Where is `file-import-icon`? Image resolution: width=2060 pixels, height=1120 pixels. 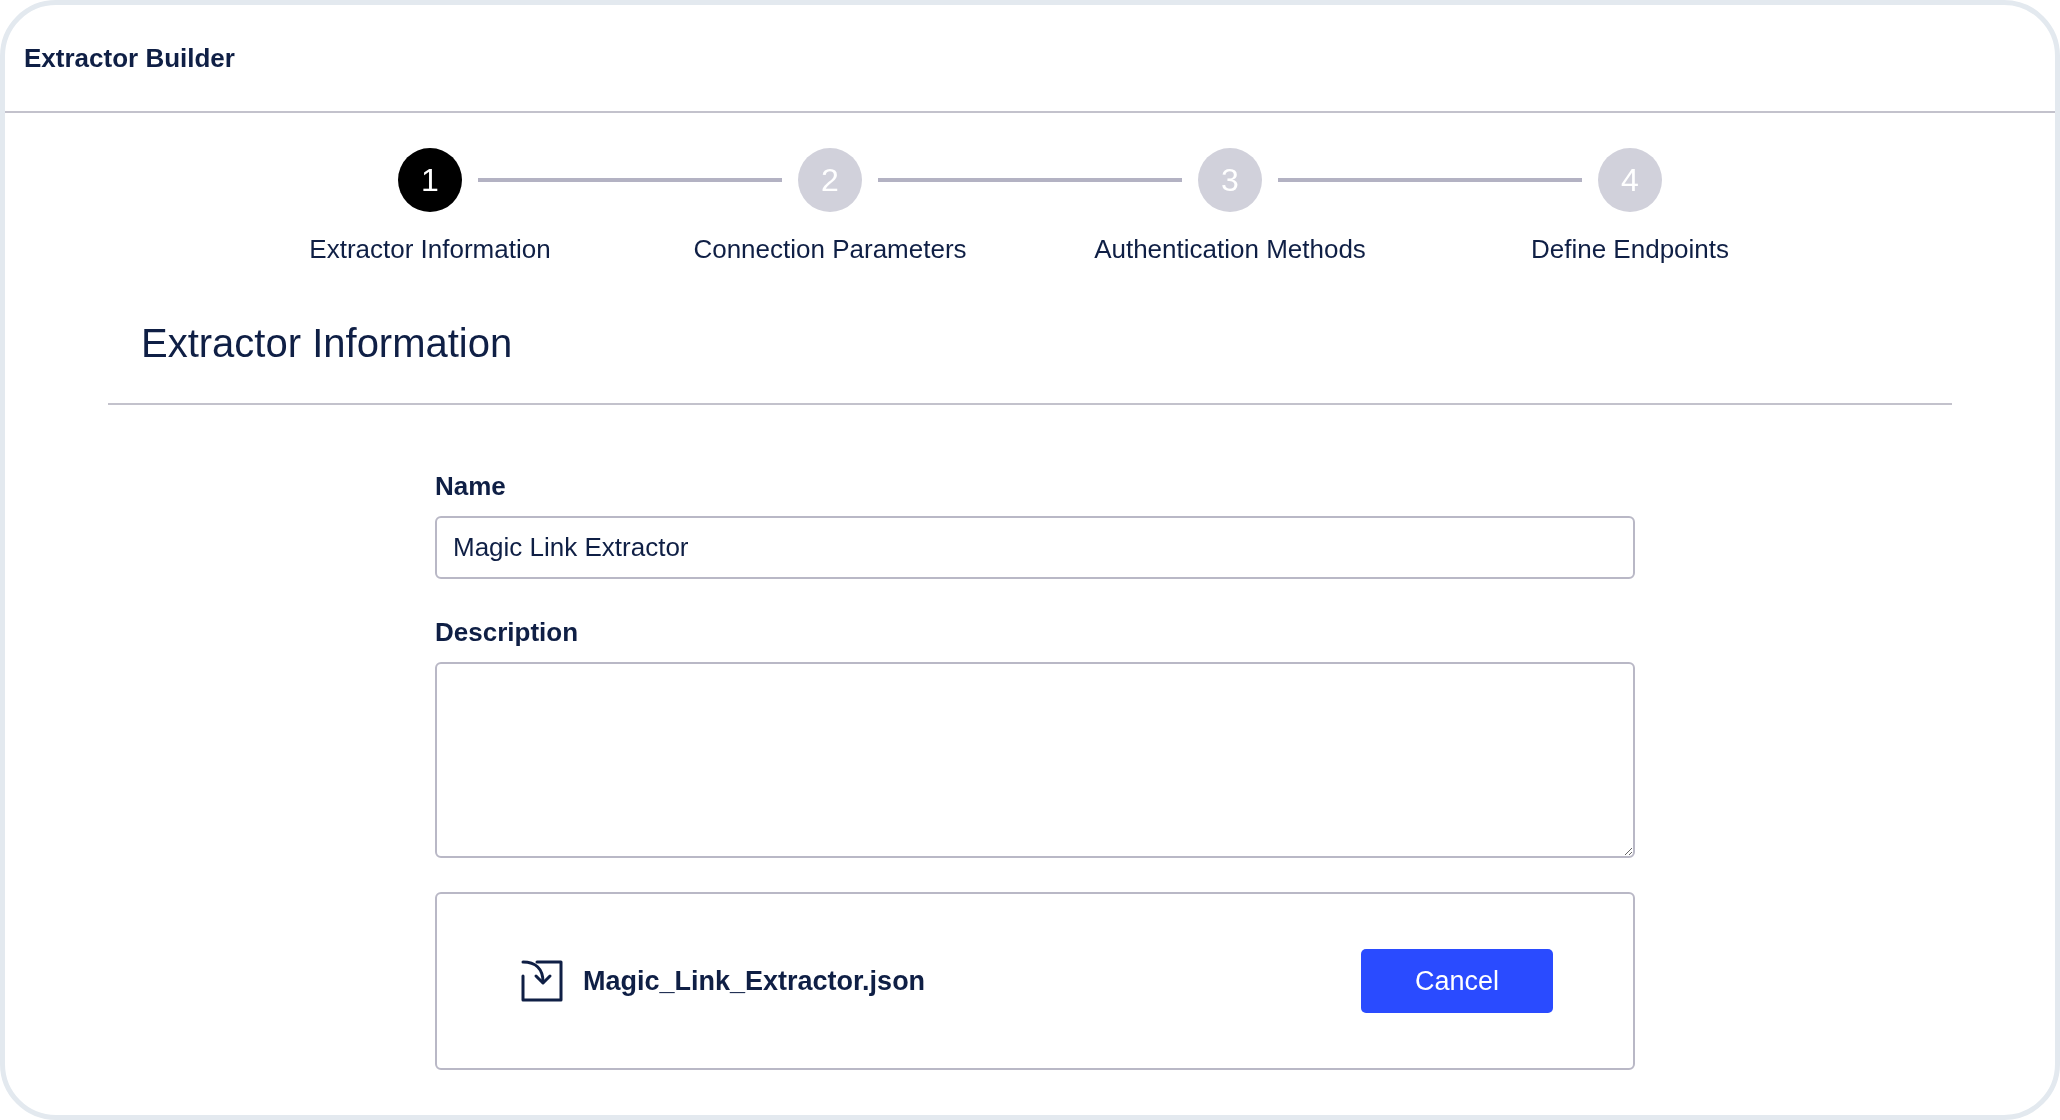 file-import-icon is located at coordinates (542, 981).